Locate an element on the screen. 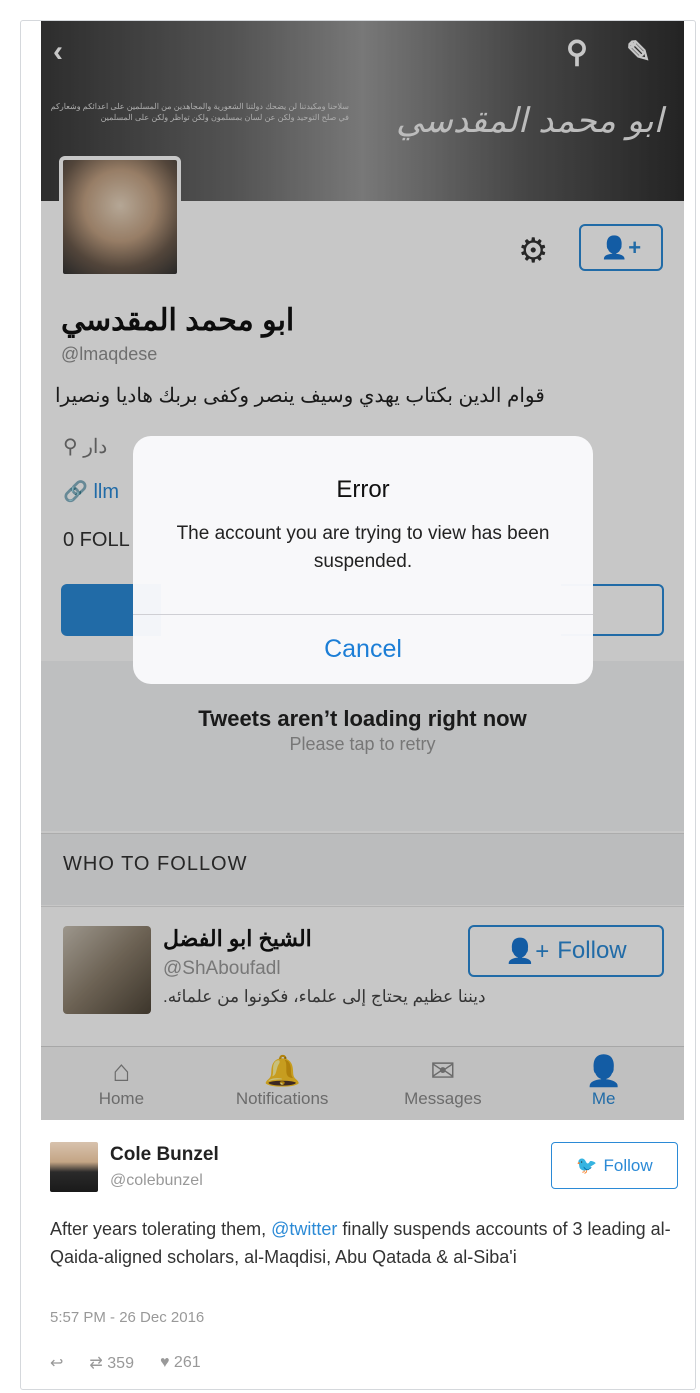  embed-follow-button: 🐦 Follow is located at coordinates (614, 1165).